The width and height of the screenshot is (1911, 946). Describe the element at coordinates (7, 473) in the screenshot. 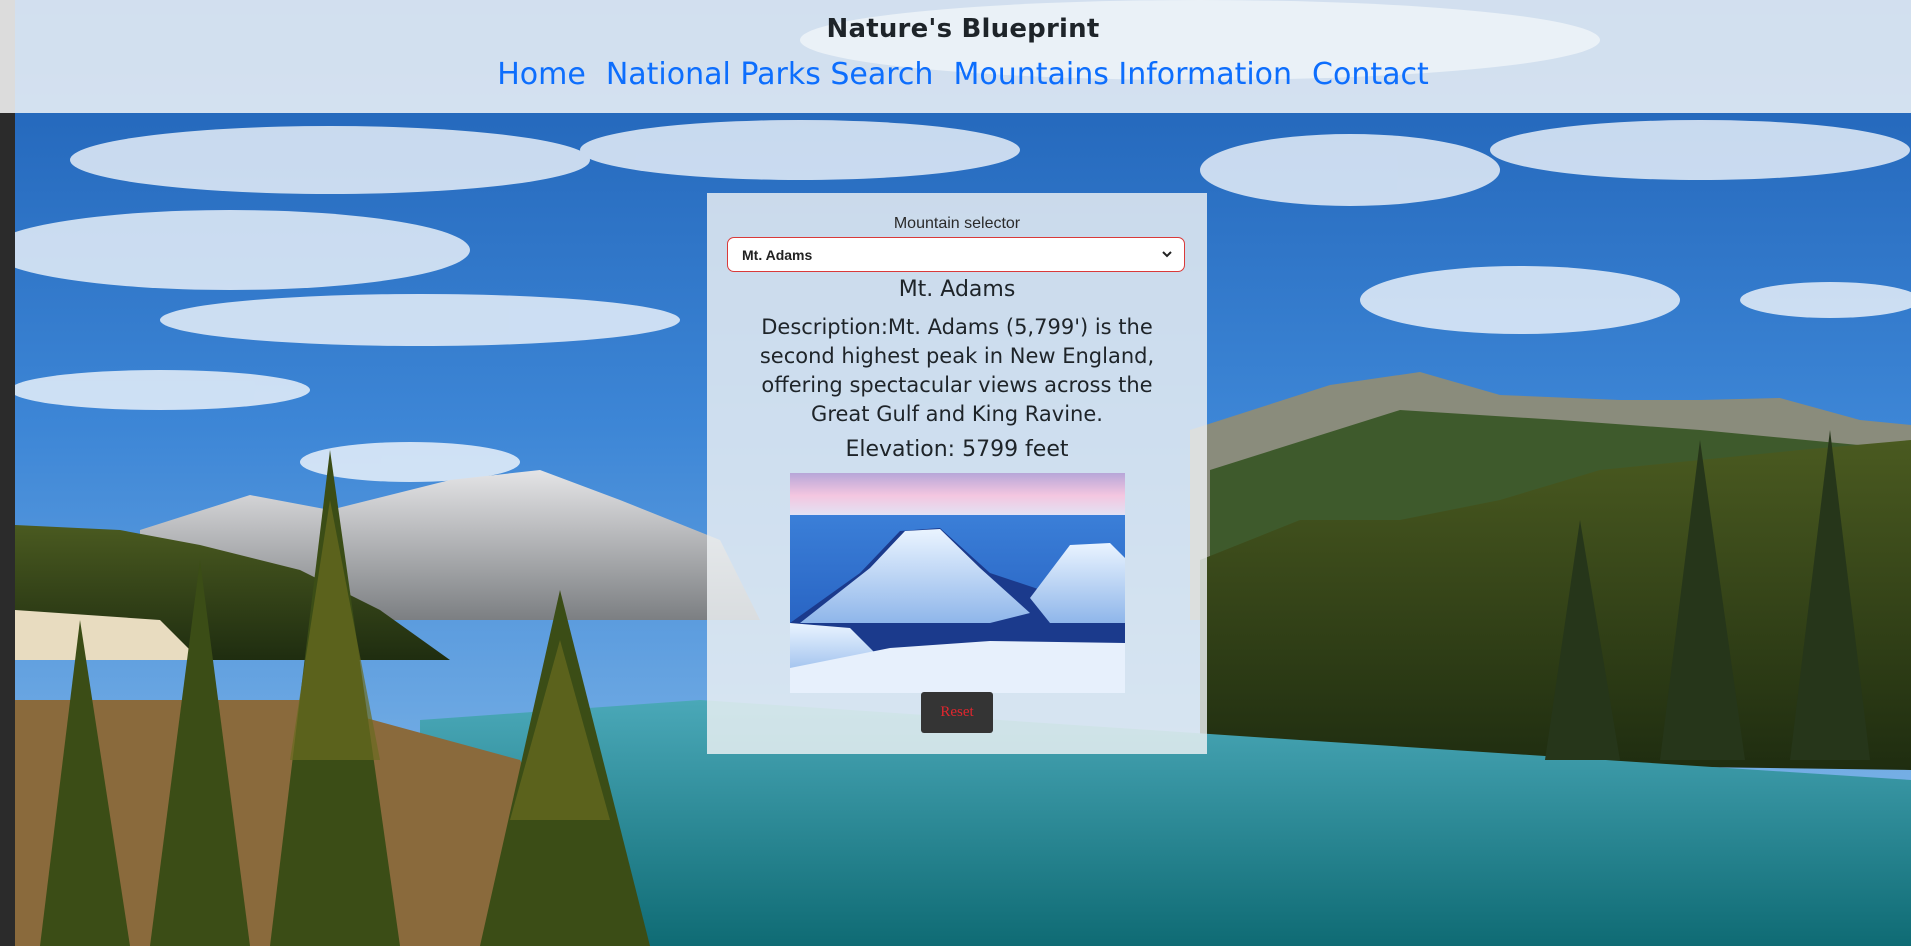

I see `left-window-edge` at that location.